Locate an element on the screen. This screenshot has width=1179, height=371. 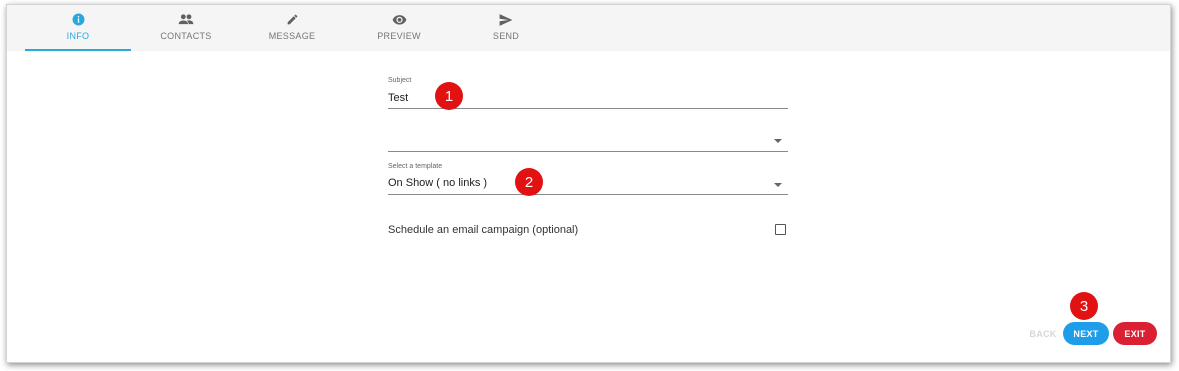
people-icon is located at coordinates (186, 19).